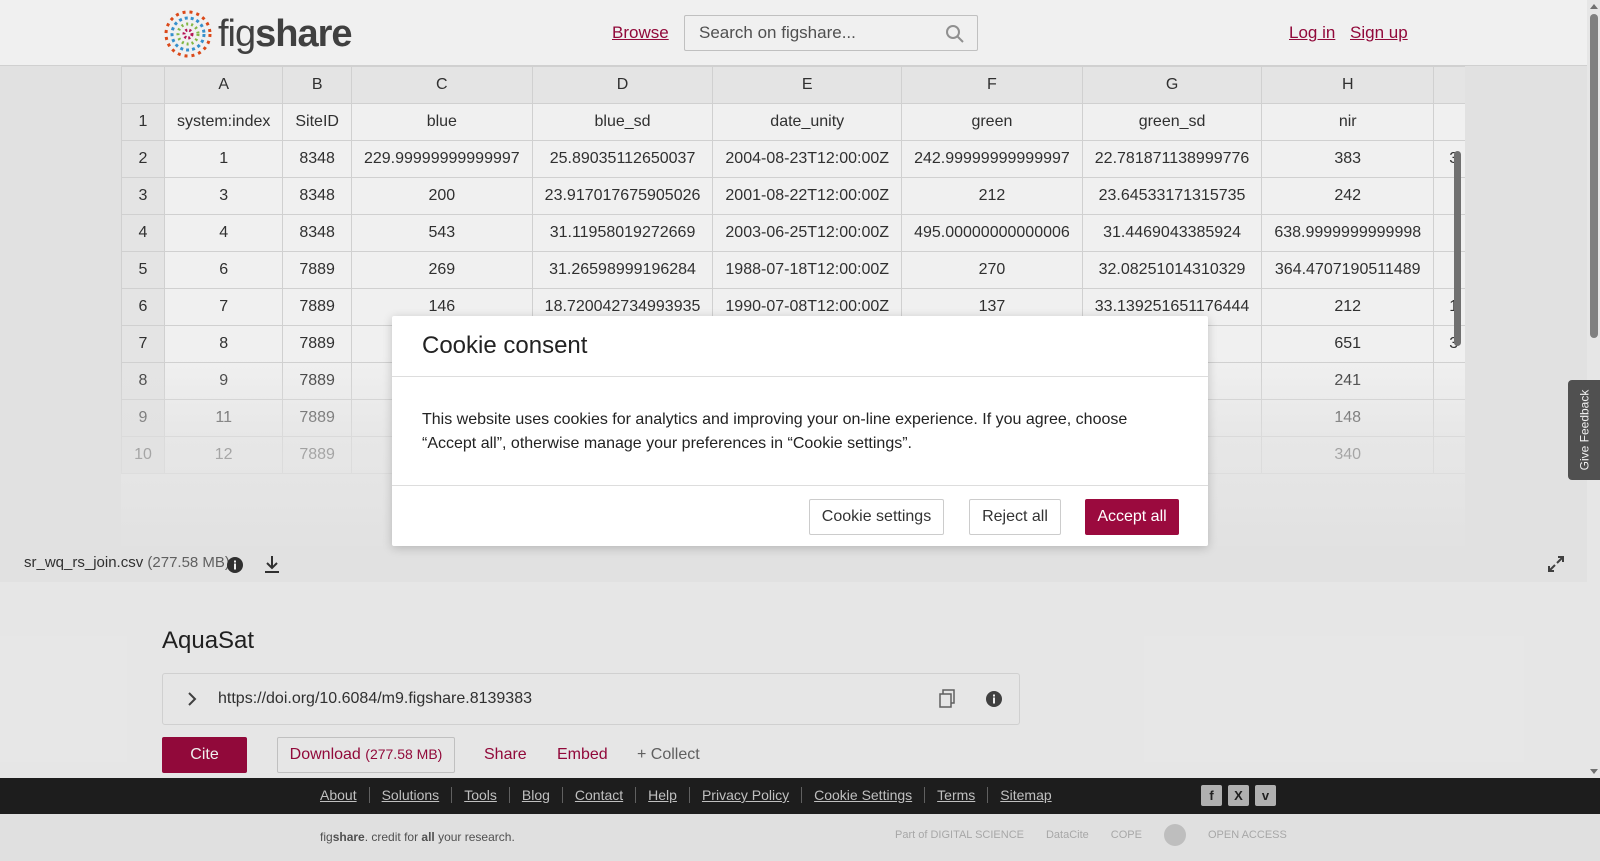  Describe the element at coordinates (505, 345) in the screenshot. I see `cookie-title: Cookie consent` at that location.